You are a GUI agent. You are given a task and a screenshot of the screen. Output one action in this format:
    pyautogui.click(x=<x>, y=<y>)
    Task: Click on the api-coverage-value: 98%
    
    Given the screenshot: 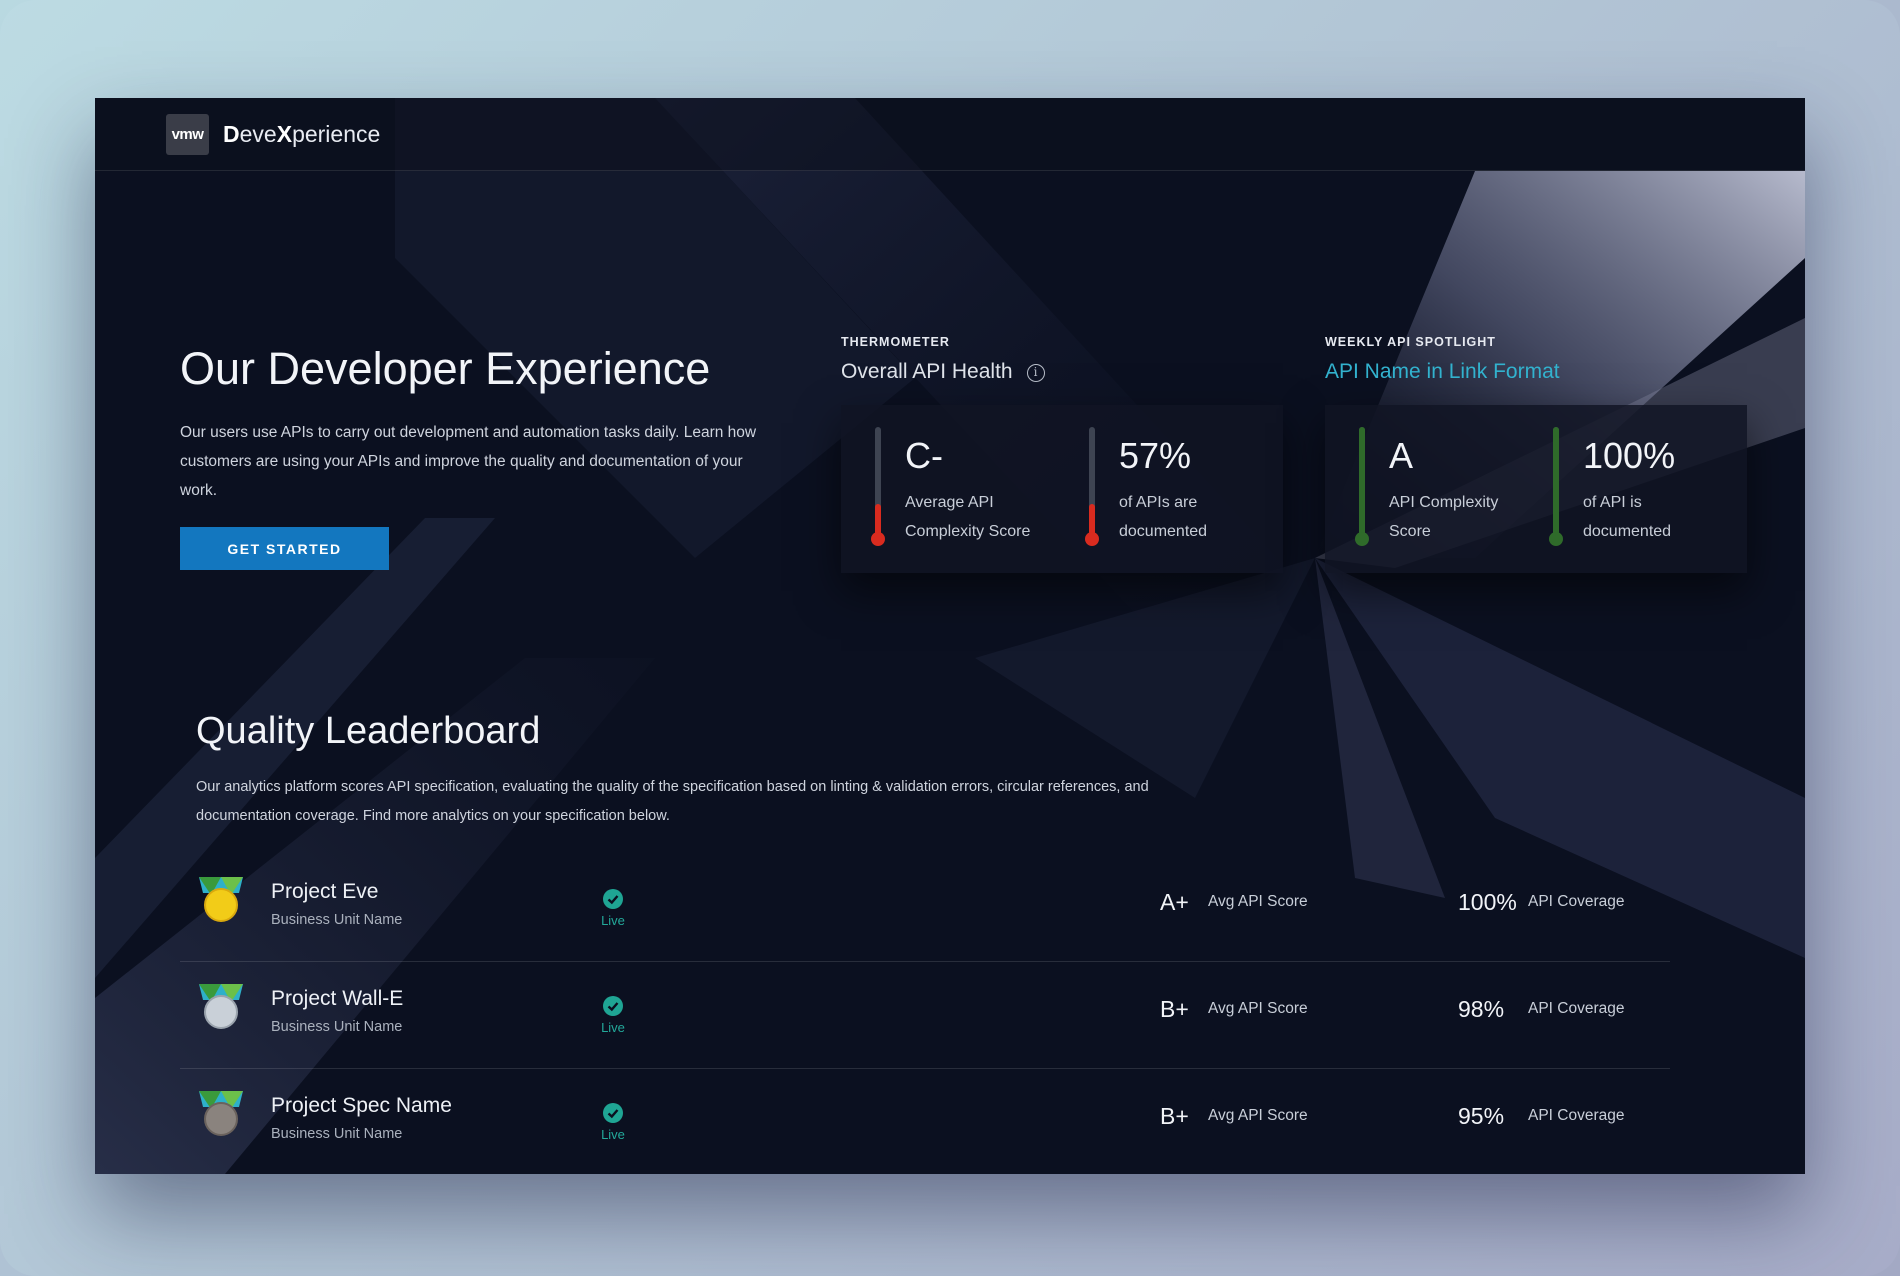 What is the action you would take?
    pyautogui.click(x=1481, y=1009)
    